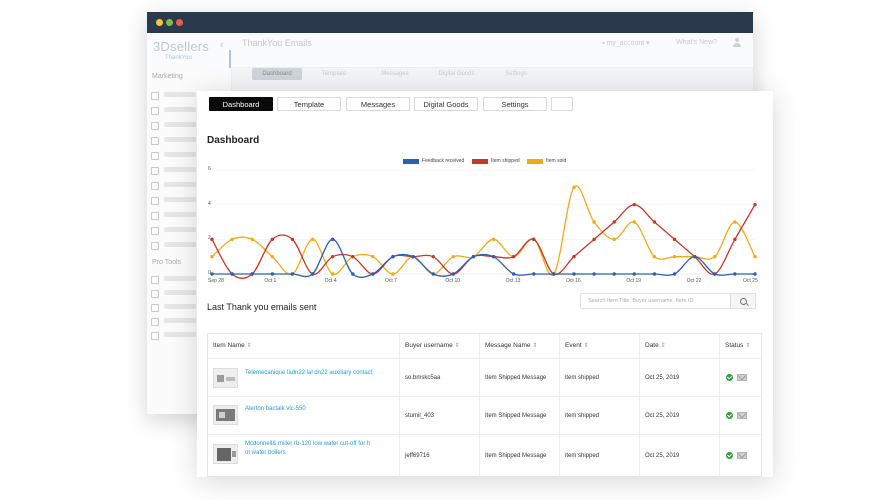 The image size is (890, 500). What do you see at coordinates (304, 346) in the screenshot?
I see `column-header-item-name: Item Name ⇕` at bounding box center [304, 346].